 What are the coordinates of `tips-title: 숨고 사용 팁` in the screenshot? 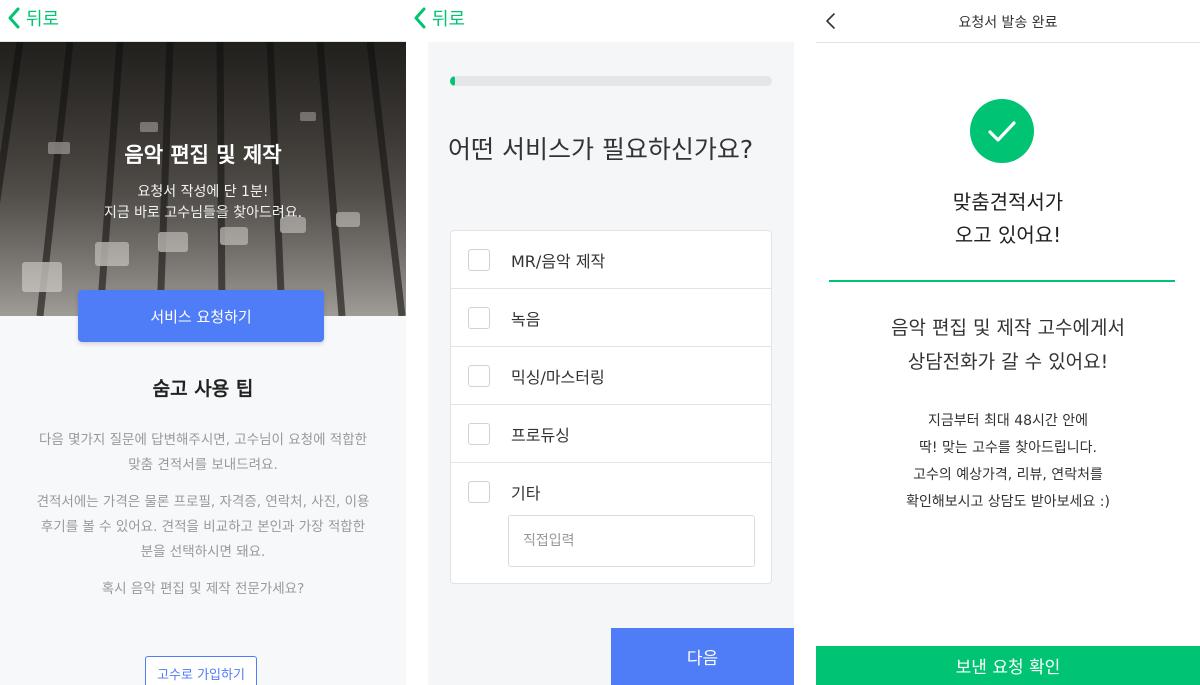 It's located at (203, 389).